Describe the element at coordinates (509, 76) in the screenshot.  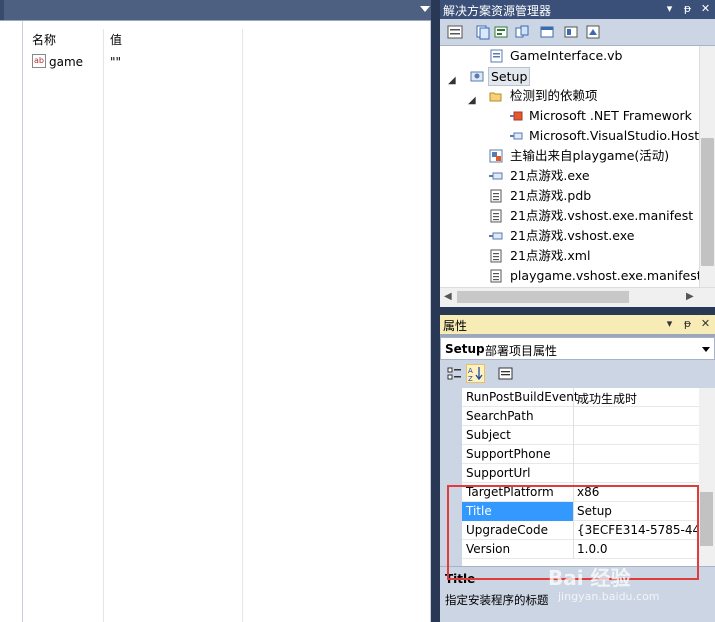
I see `tree-item-label: Setup` at that location.